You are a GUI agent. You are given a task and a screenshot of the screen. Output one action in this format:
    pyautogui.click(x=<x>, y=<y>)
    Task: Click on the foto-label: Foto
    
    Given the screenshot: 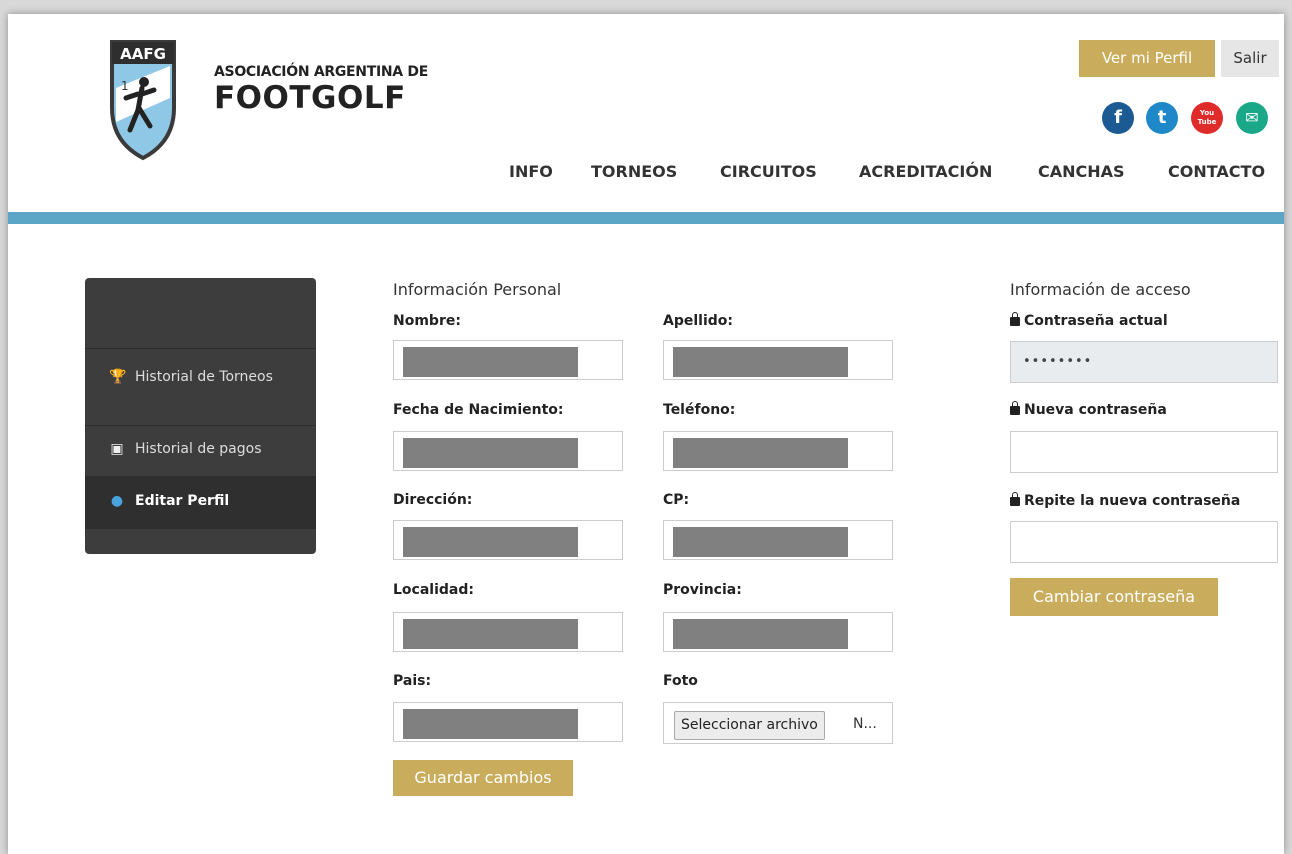 What is the action you would take?
    pyautogui.click(x=680, y=681)
    